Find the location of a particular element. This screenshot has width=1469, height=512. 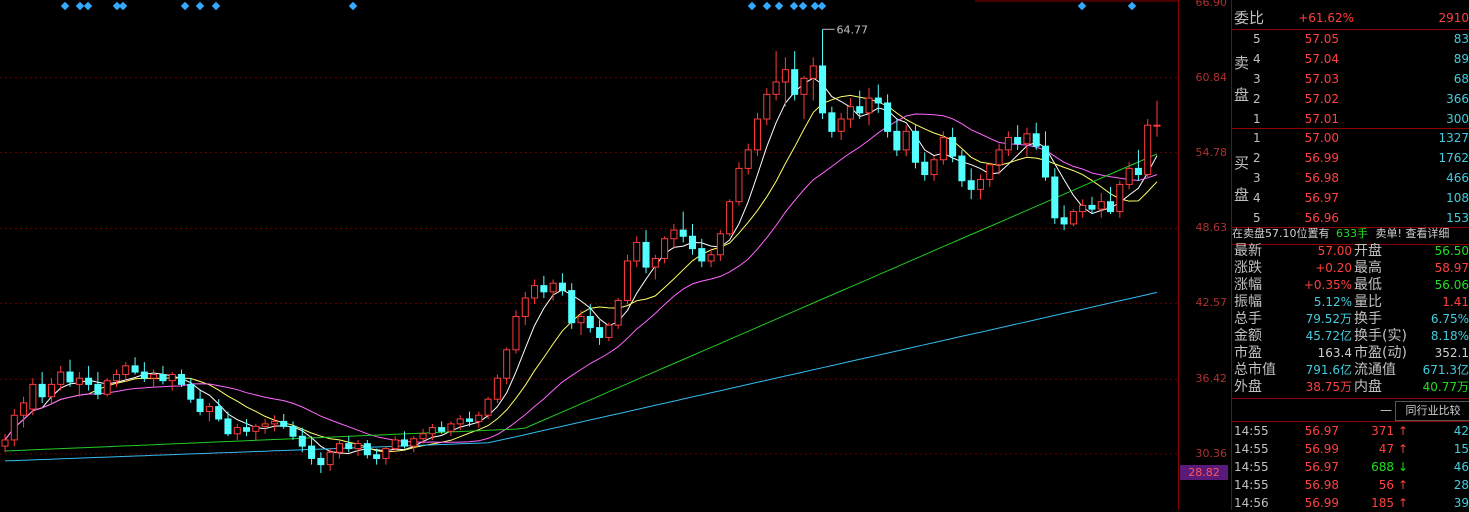

order-notice: 在卖盘57.10位置有 633手 卖单! 查看详细 is located at coordinates (1350, 234).